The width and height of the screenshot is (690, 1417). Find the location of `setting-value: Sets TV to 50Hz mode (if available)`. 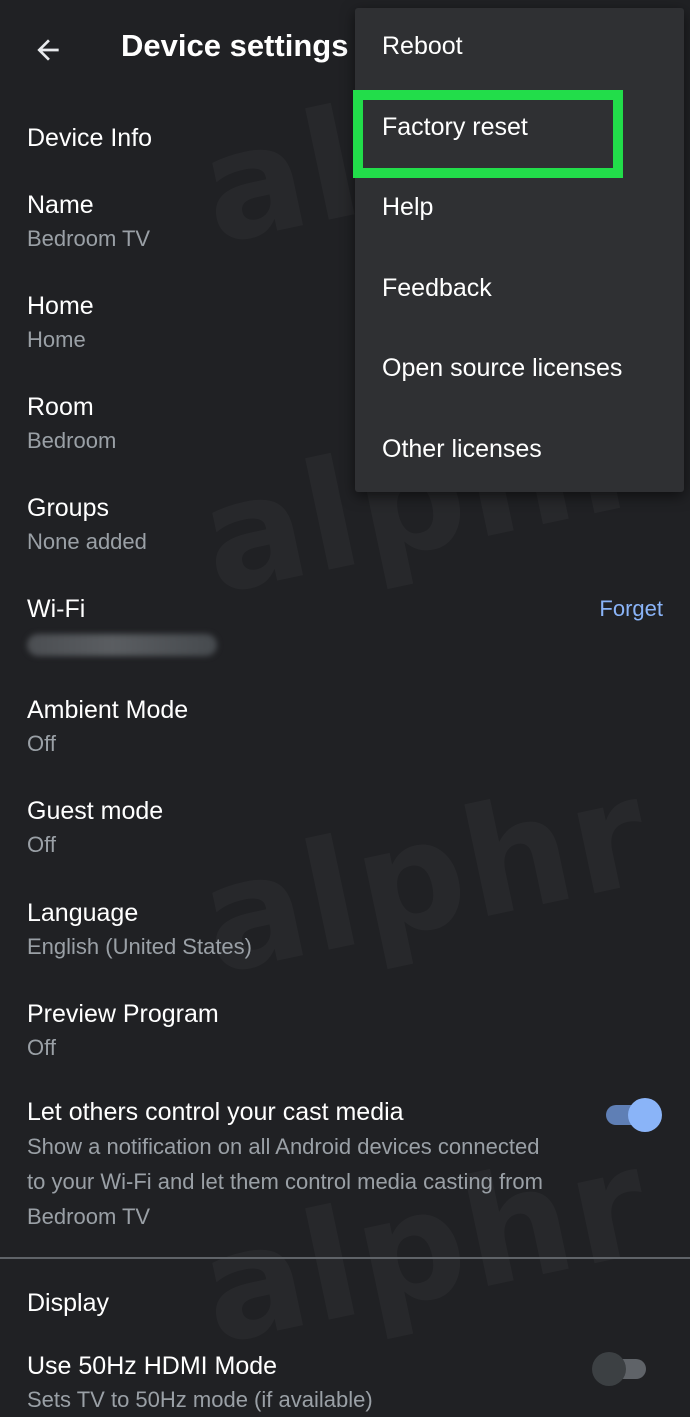

setting-value: Sets TV to 50Hz mode (if available) is located at coordinates (200, 1399).